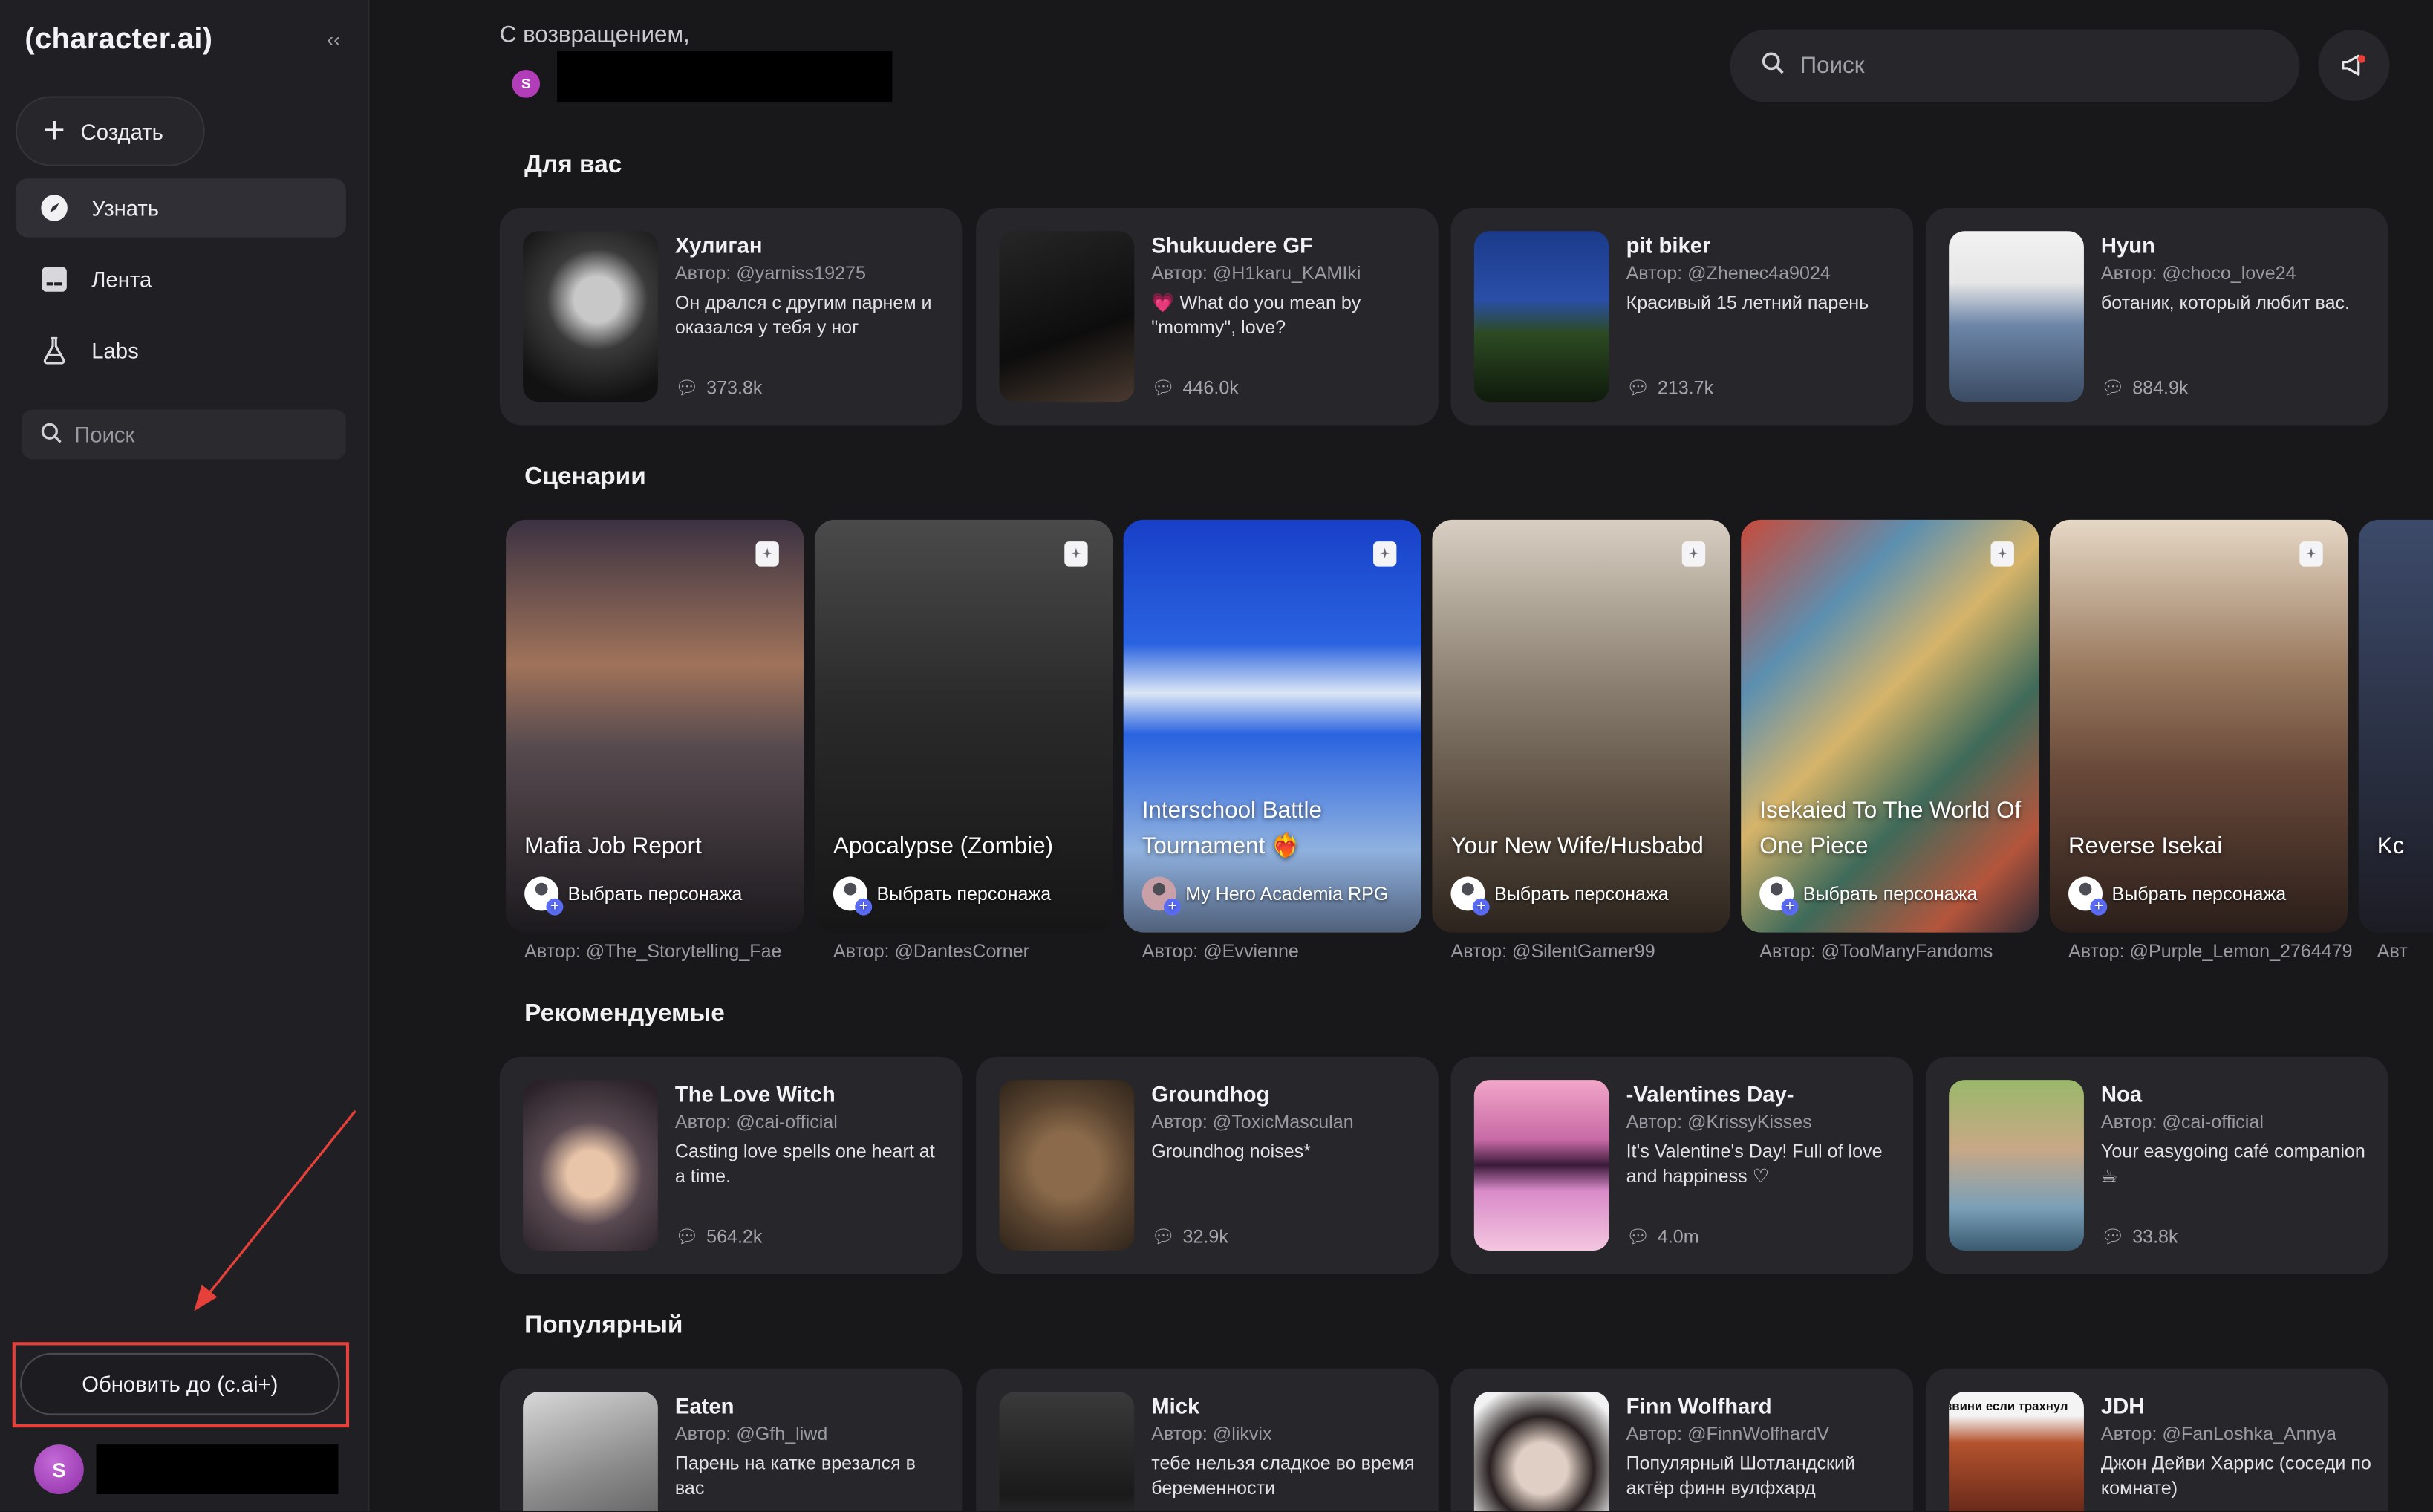 The image size is (2433, 1512). I want to click on sidebar-item-discover: Узнать, so click(181, 208).